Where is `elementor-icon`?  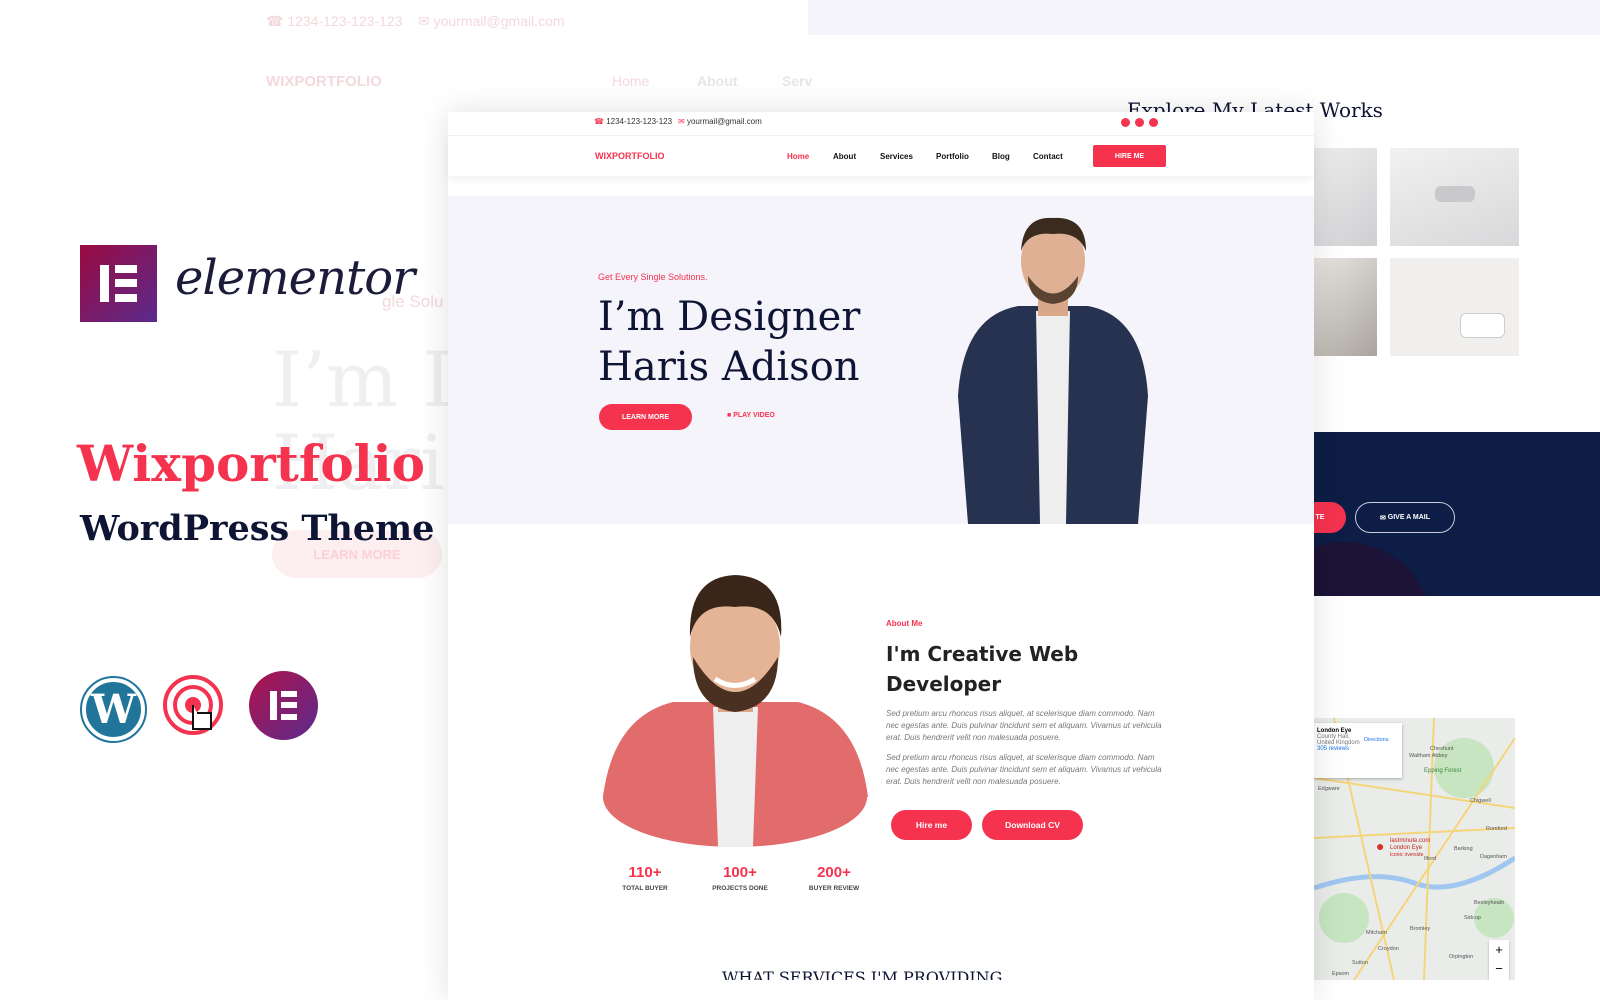 elementor-icon is located at coordinates (283, 705).